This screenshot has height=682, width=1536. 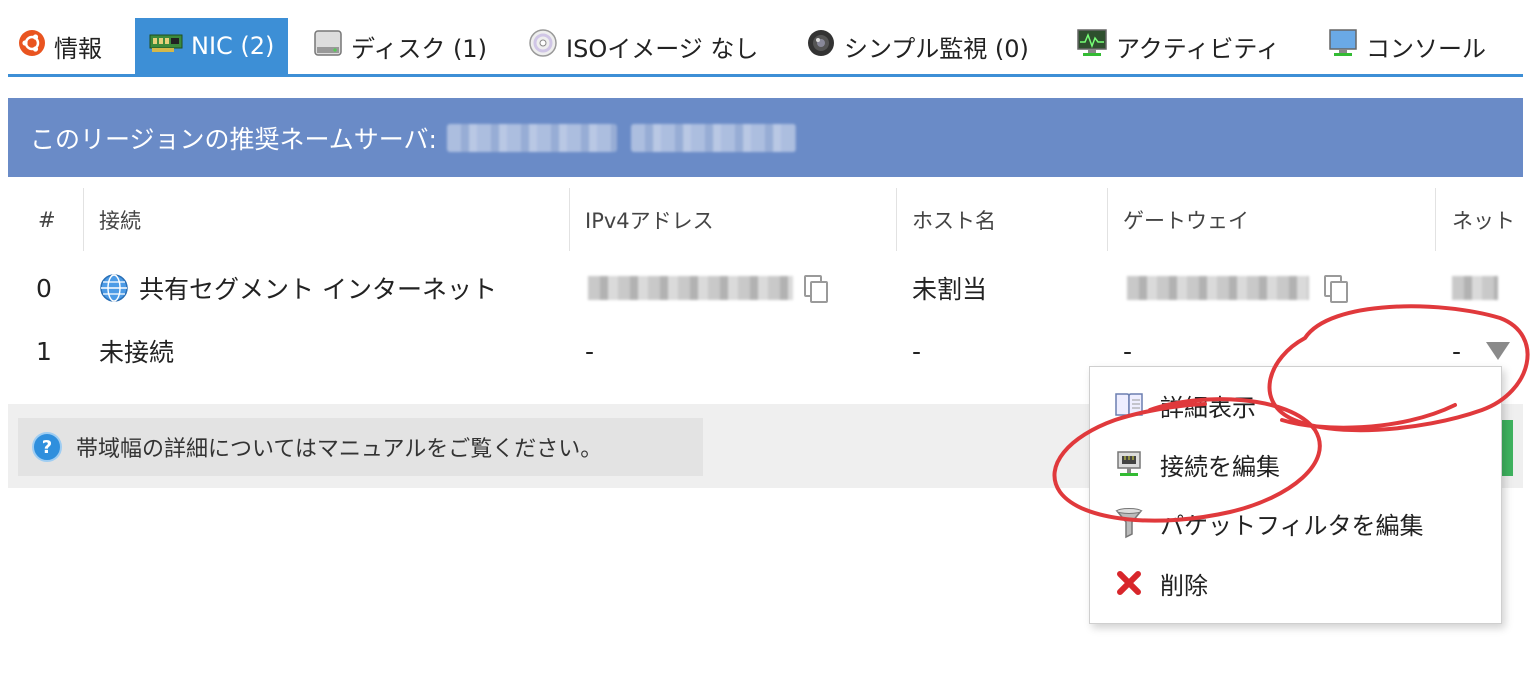 I want to click on col-header-connection: 接続, so click(x=120, y=220).